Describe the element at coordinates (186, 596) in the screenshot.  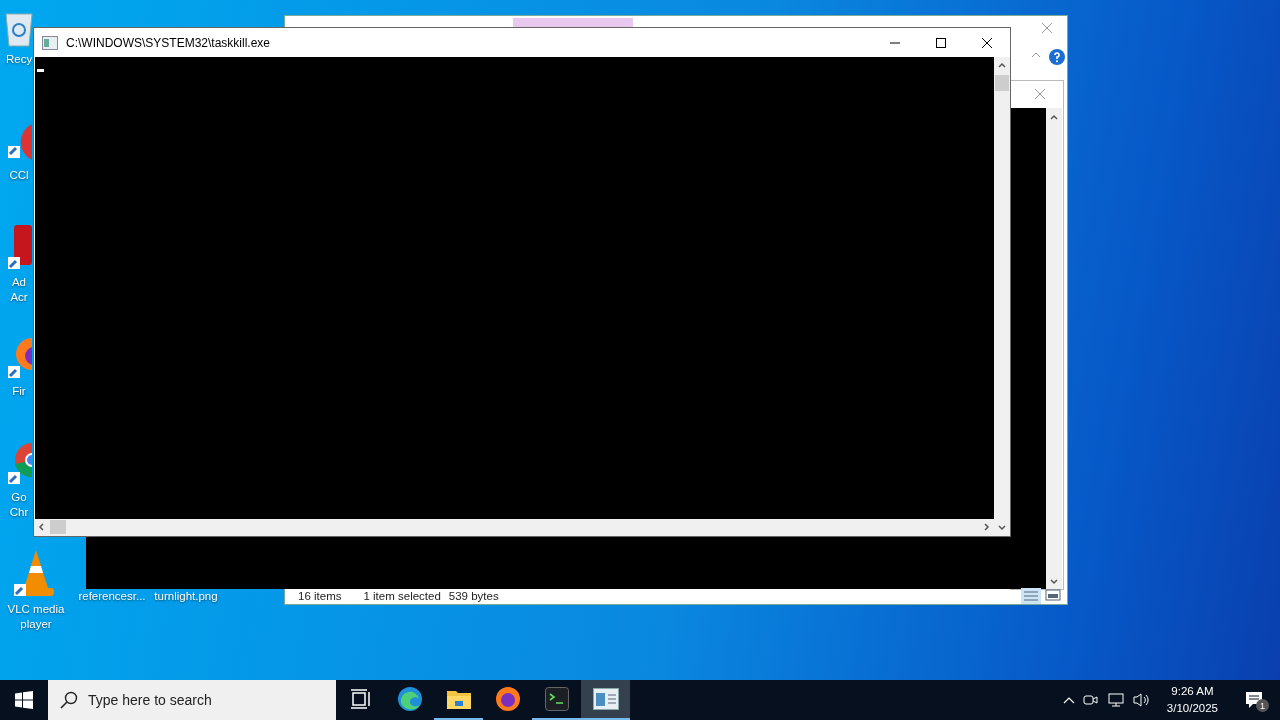
I see `desktop-icon-label: turnlight.png` at that location.